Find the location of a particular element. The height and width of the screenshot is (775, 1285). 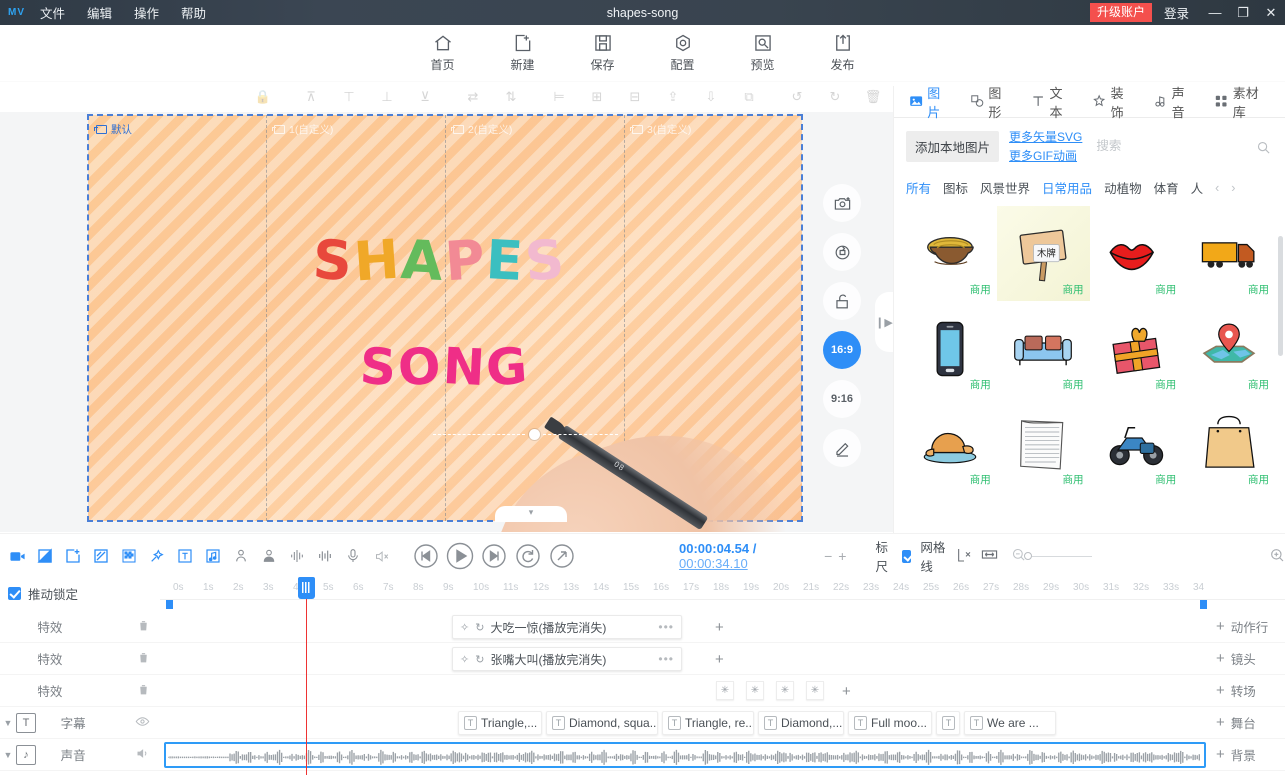

track-label-audio: ▼ ♪ 声音 is located at coordinates (80, 755).